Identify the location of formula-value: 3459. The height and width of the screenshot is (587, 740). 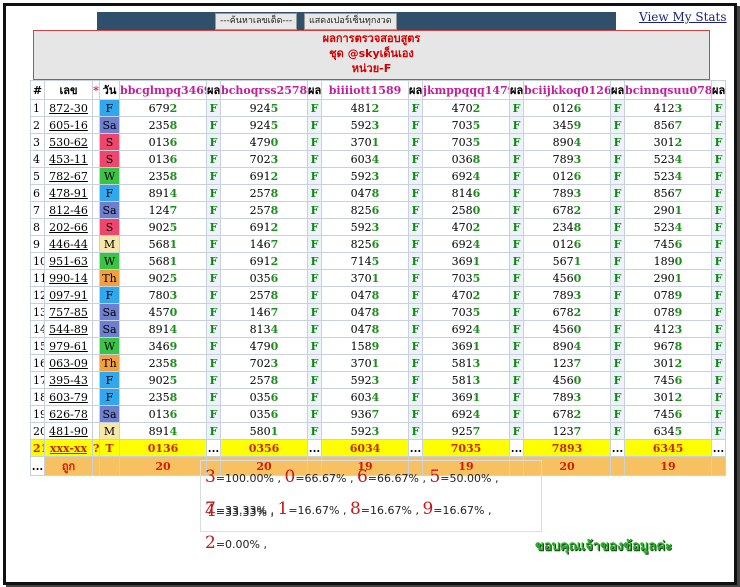
(567, 125).